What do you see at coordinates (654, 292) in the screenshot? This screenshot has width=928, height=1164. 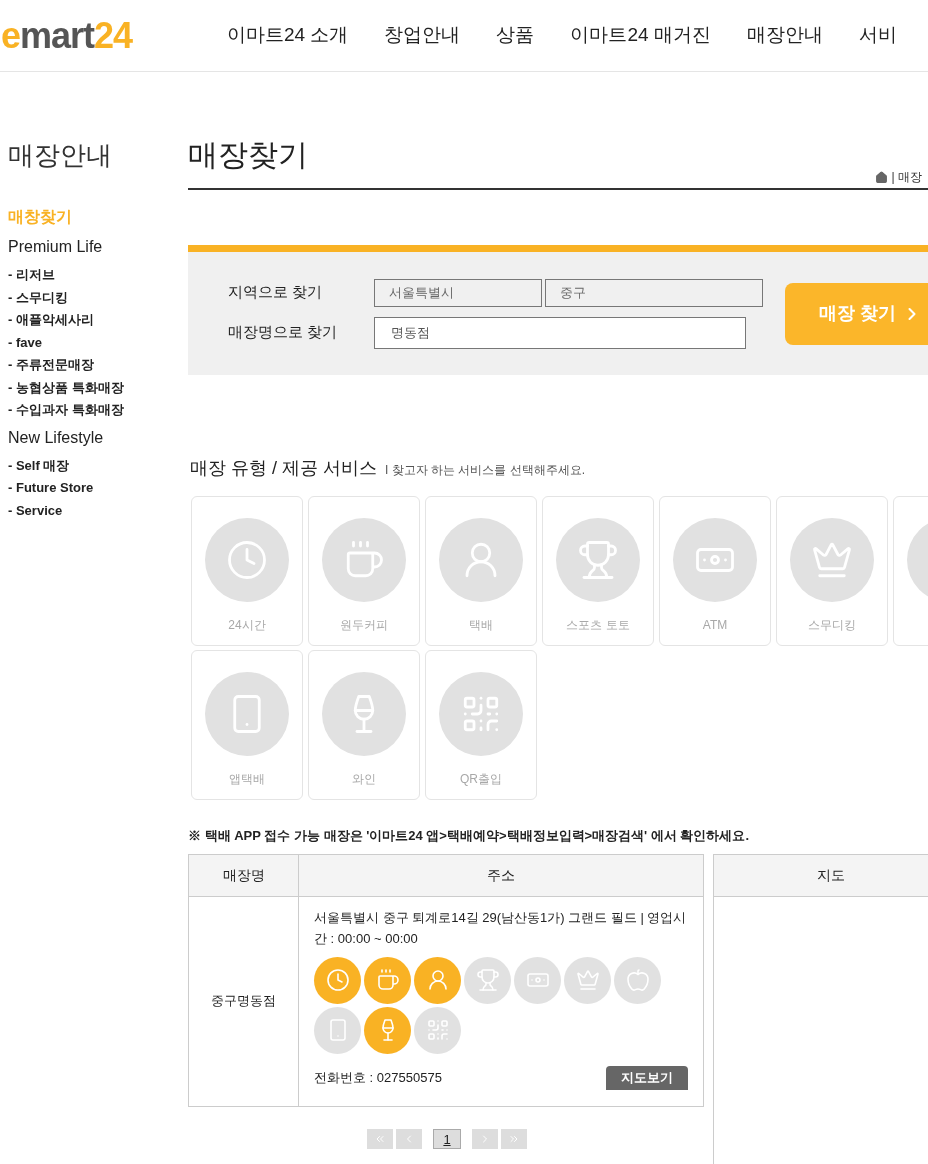 I see `district-select: 중구` at bounding box center [654, 292].